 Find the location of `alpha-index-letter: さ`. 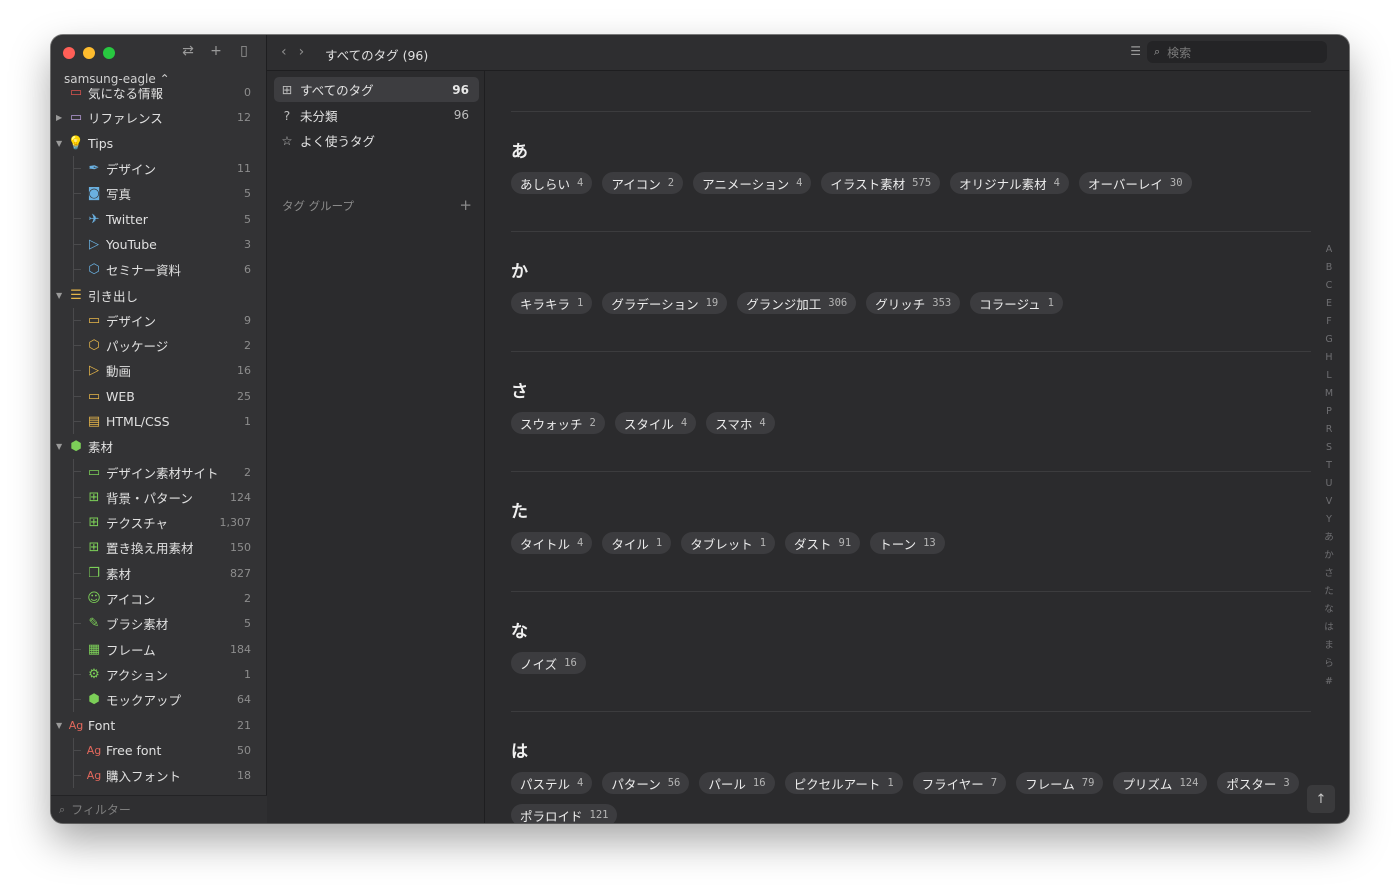

alpha-index-letter: さ is located at coordinates (1329, 574).